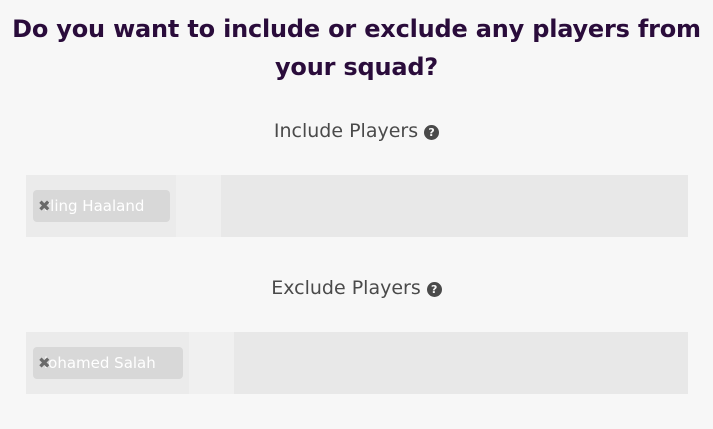  What do you see at coordinates (100, 363) in the screenshot?
I see `exclude-player-chip-label: lohamed Salah` at bounding box center [100, 363].